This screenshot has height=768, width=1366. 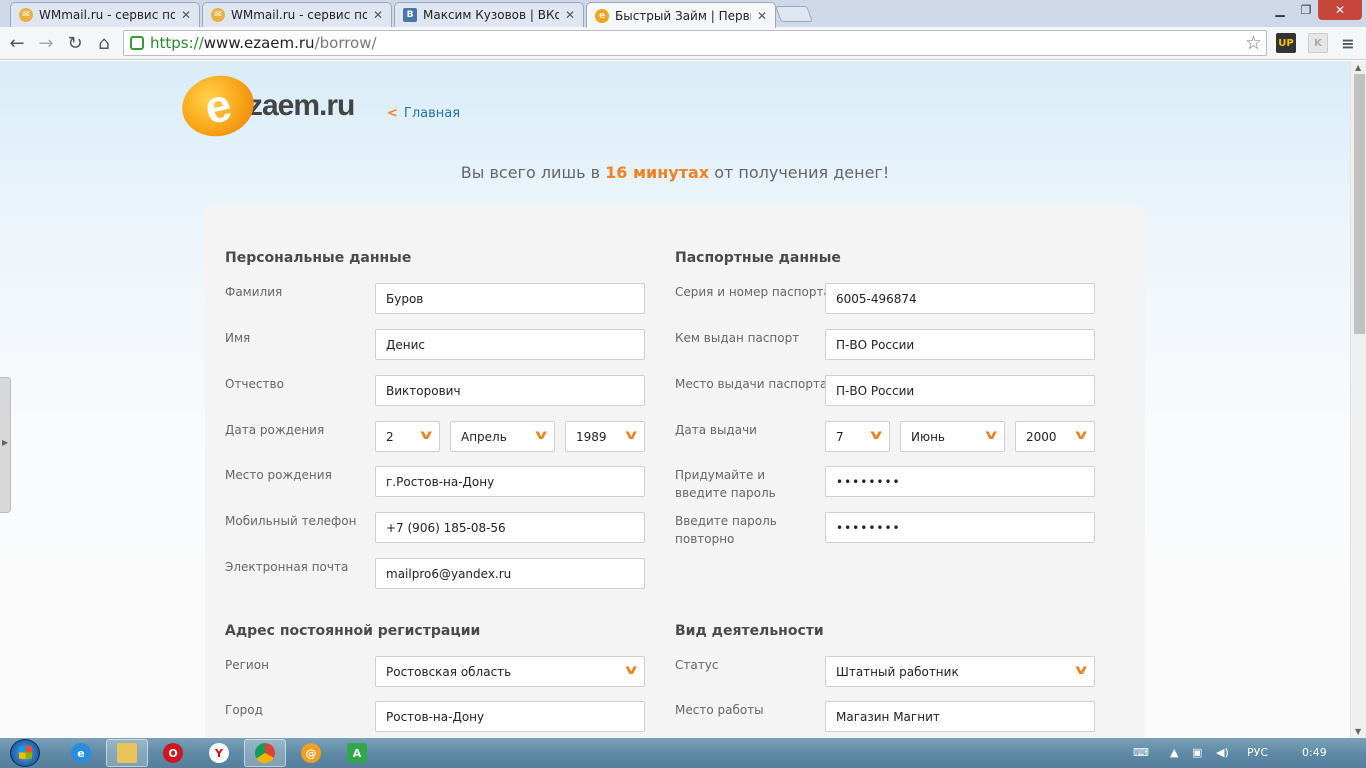 I want to click on browser-tab-active: e Быстрый Займ | Первый ✕, so click(x=681, y=15).